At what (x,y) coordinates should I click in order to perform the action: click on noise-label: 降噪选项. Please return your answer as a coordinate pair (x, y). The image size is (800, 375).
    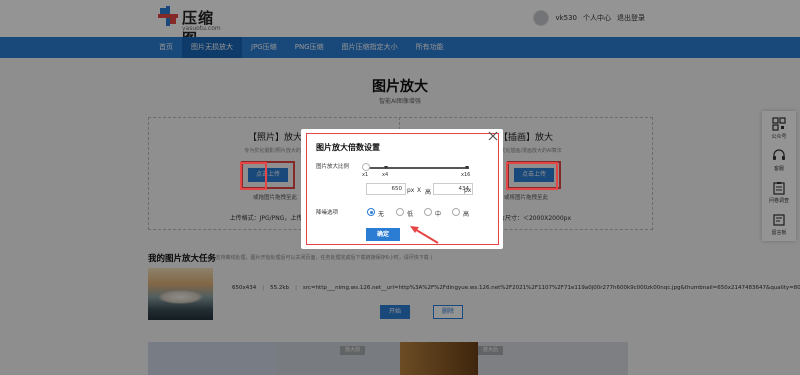
    Looking at the image, I should click on (327, 213).